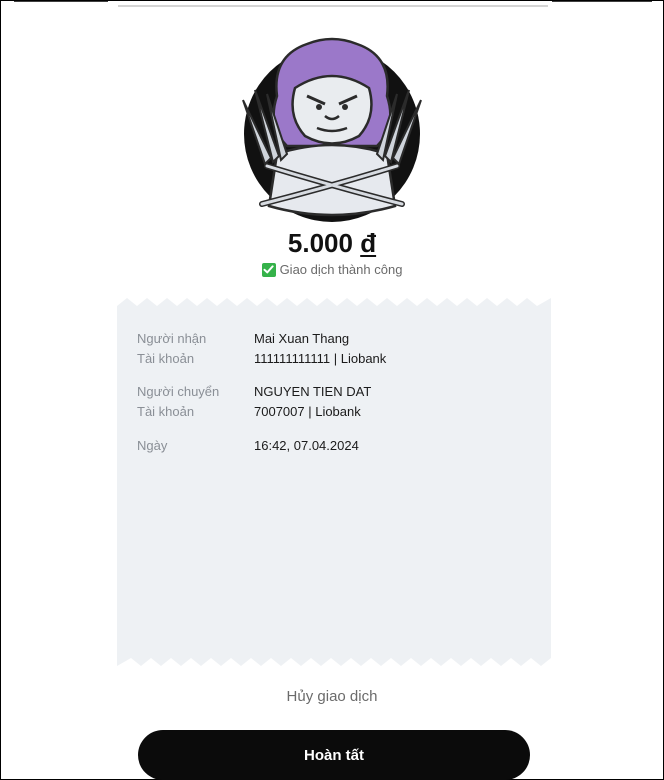  Describe the element at coordinates (320, 358) in the screenshot. I see `row-value: 111111111111 | Liobank` at that location.